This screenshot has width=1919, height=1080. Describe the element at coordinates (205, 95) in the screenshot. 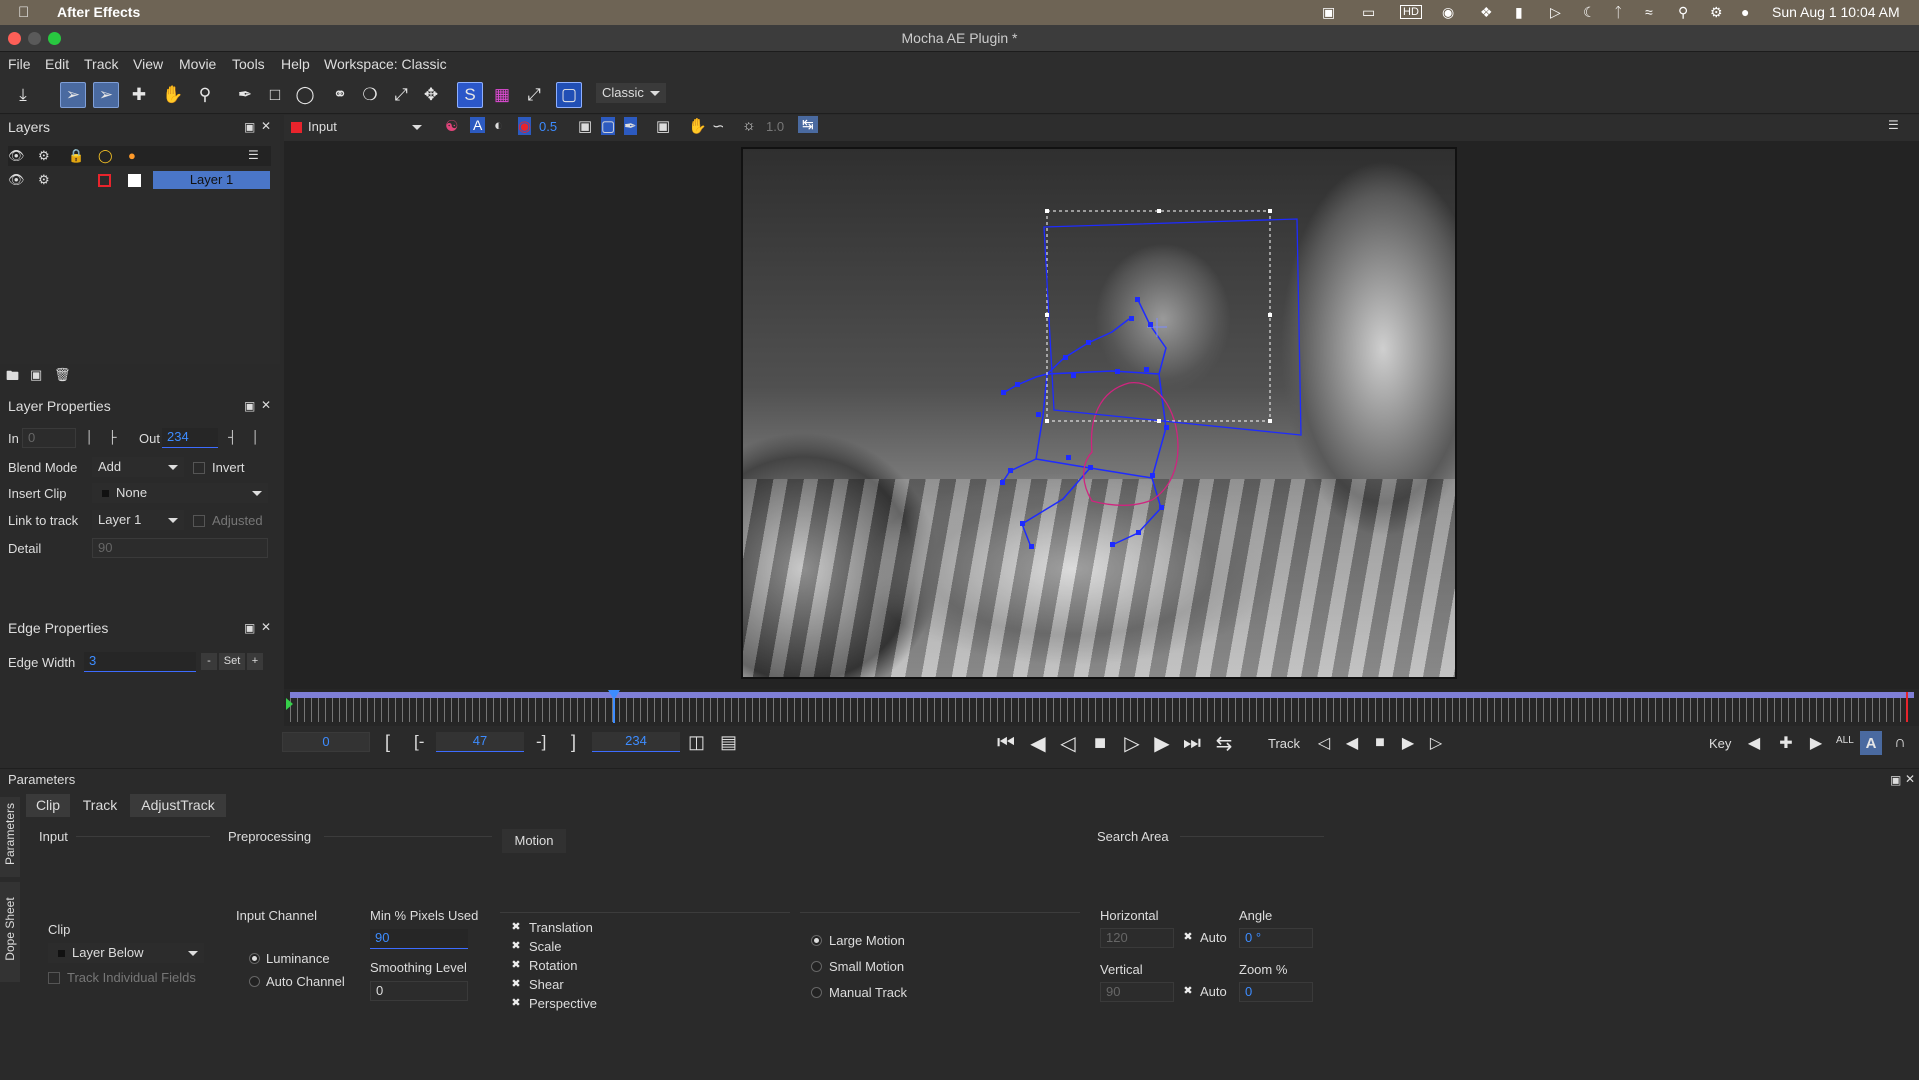

I see `zoom-tool-icon: ⚲` at that location.